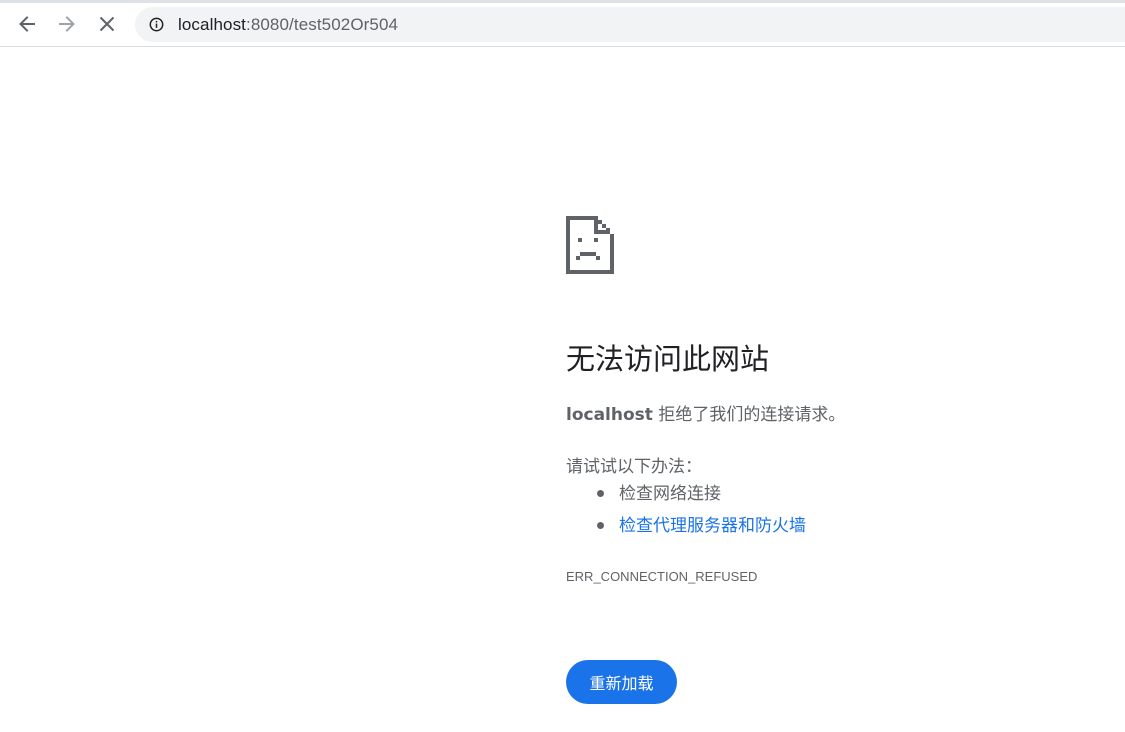 The height and width of the screenshot is (732, 1125). I want to click on forward-button, so click(67, 24).